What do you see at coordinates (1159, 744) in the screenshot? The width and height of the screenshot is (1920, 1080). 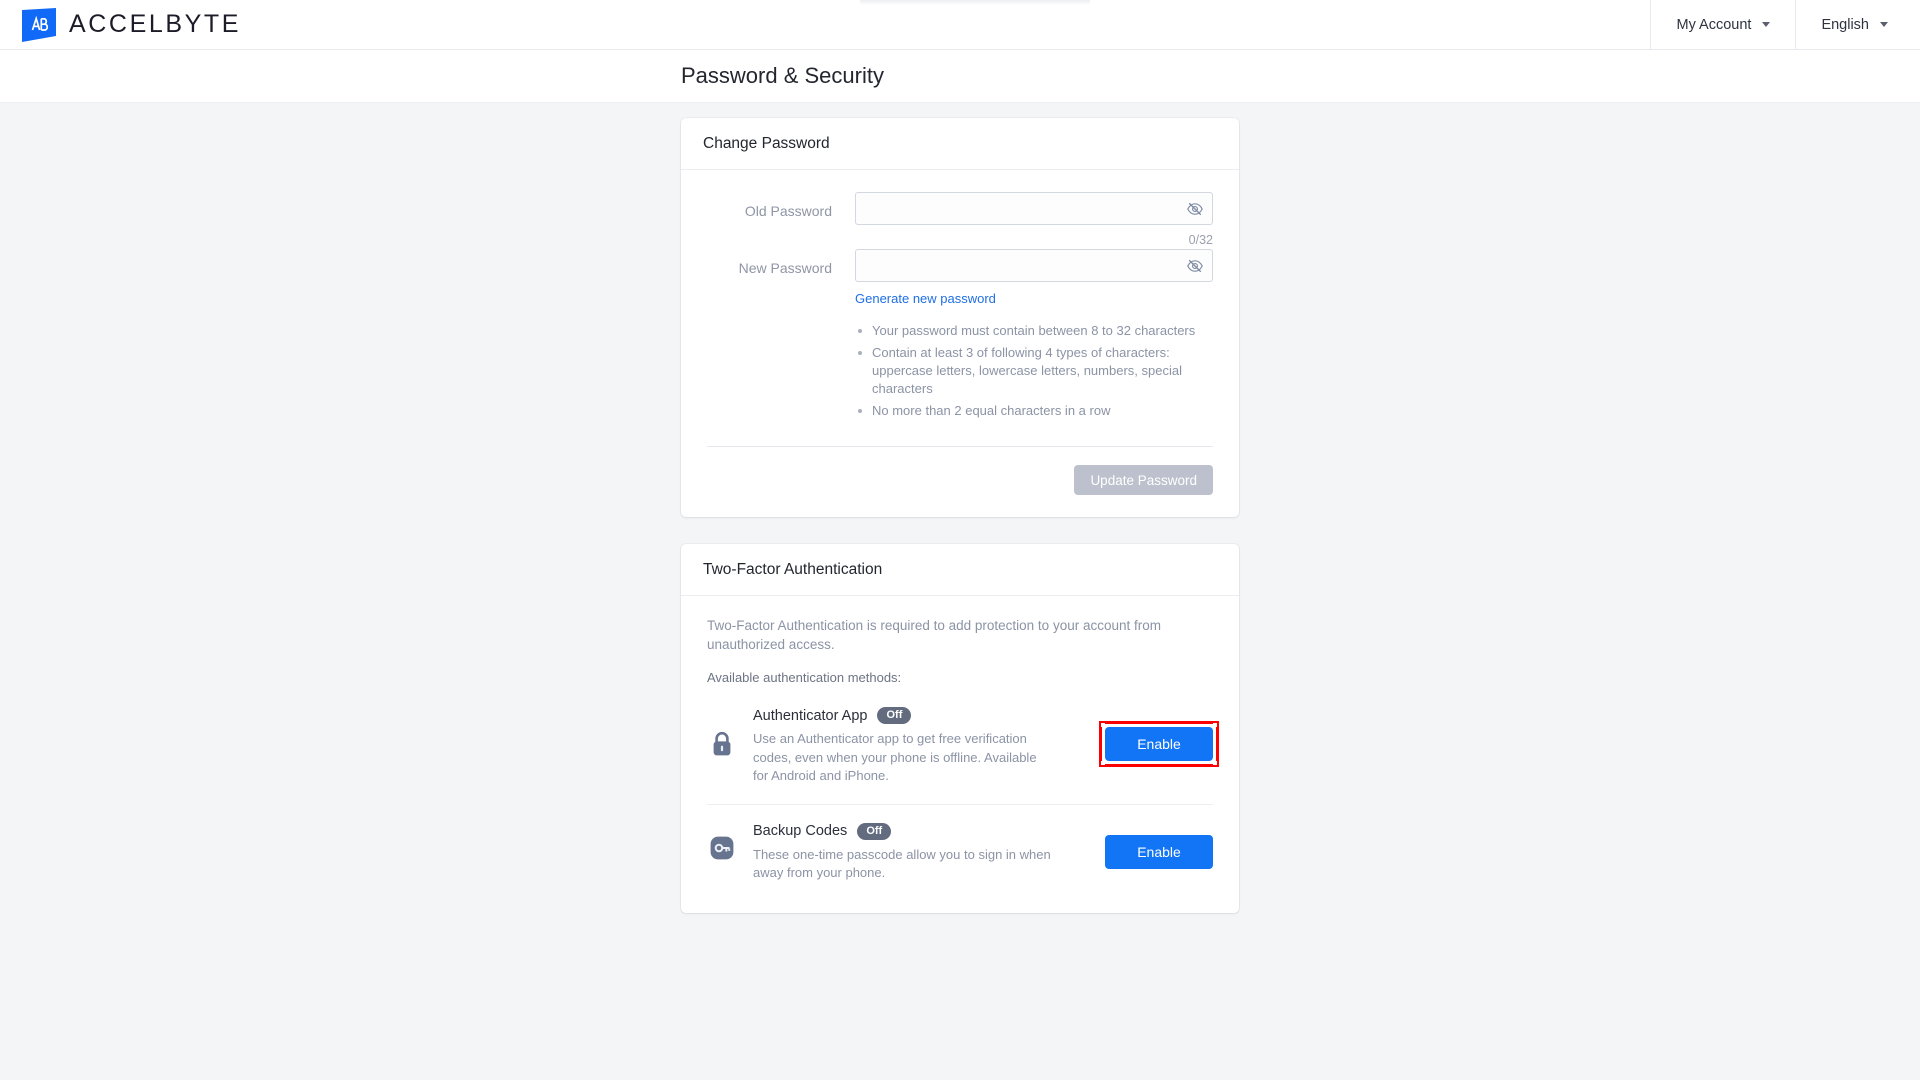 I see `enable-authenticator-app-button: Enable` at bounding box center [1159, 744].